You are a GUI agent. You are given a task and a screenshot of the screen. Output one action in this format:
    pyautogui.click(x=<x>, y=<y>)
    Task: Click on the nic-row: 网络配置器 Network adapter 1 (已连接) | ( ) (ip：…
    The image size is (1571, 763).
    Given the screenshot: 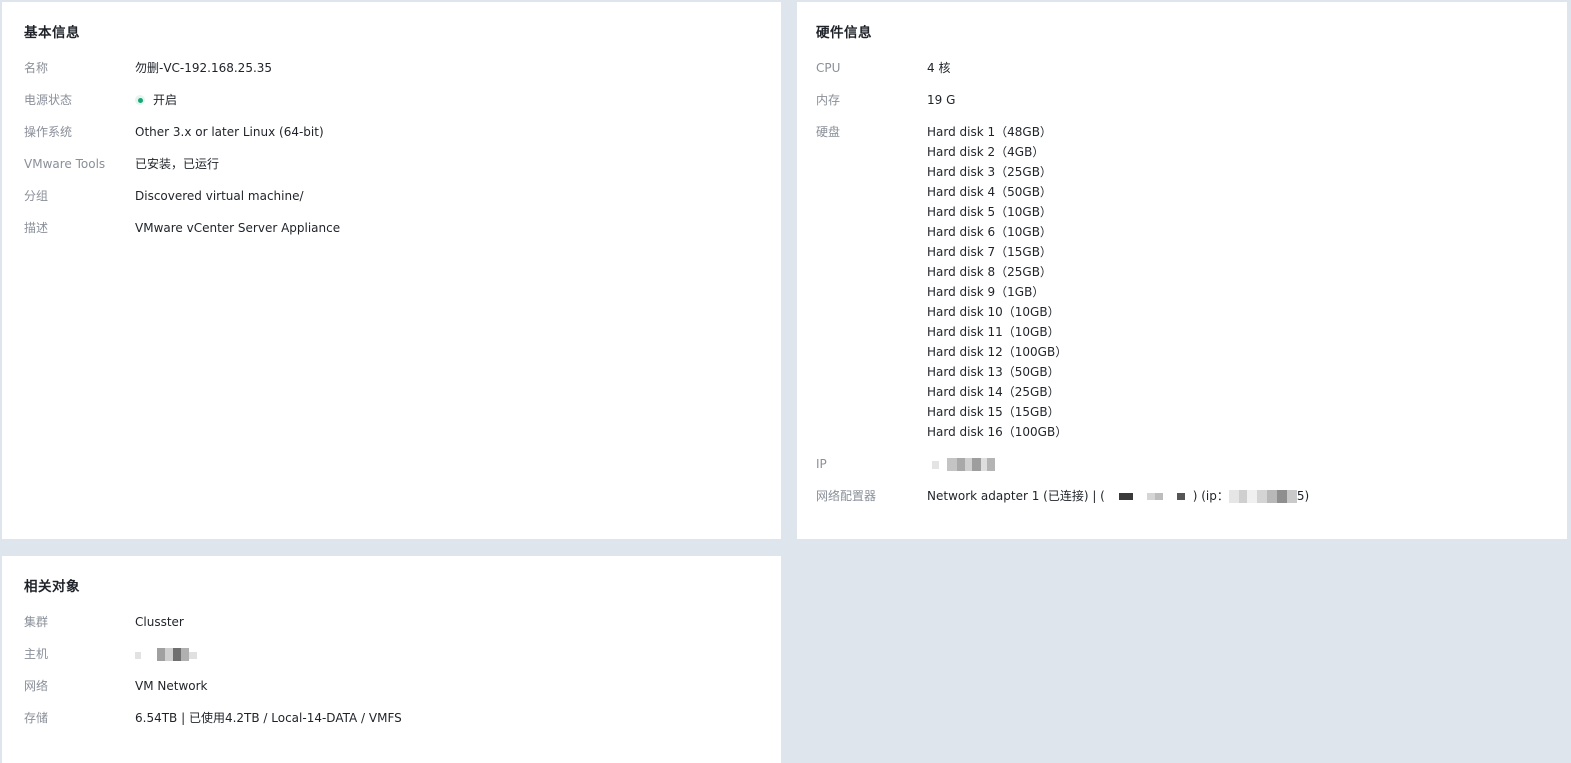 What is the action you would take?
    pyautogui.click(x=1180, y=496)
    